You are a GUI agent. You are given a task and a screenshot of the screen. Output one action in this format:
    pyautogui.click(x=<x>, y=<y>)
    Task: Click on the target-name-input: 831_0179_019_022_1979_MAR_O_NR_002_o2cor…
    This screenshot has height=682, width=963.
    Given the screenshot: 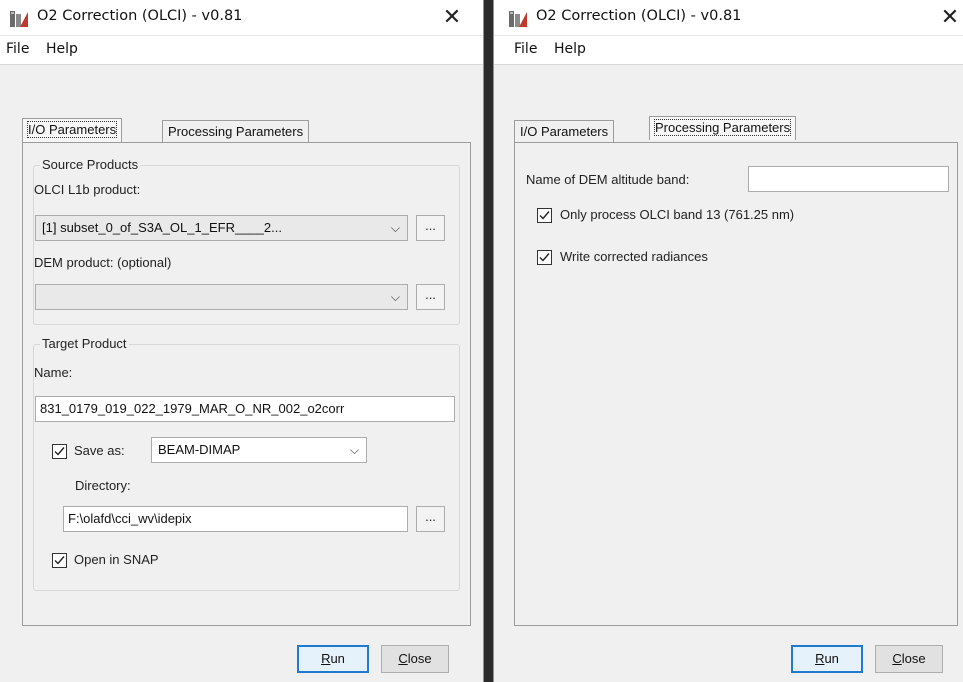 What is the action you would take?
    pyautogui.click(x=245, y=409)
    